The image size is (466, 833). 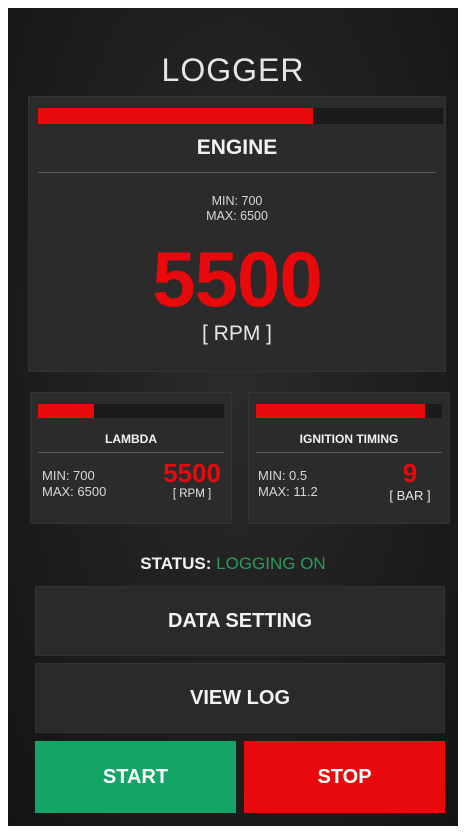 I want to click on start-button: START, so click(x=135, y=777).